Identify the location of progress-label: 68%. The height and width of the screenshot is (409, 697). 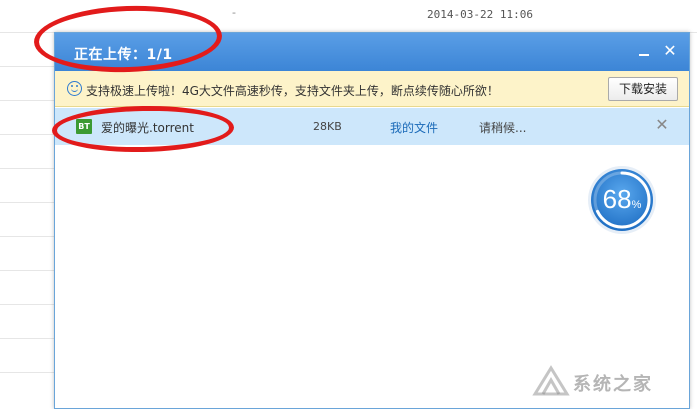
(622, 199).